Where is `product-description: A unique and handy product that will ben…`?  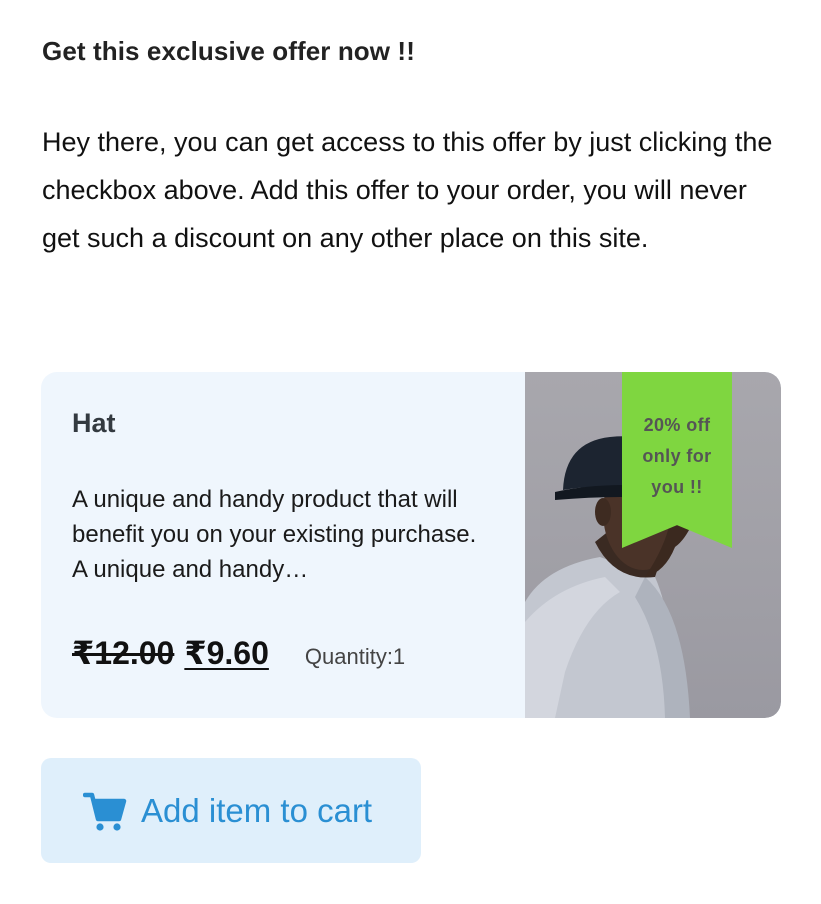 product-description: A unique and handy product that will ben… is located at coordinates (274, 534).